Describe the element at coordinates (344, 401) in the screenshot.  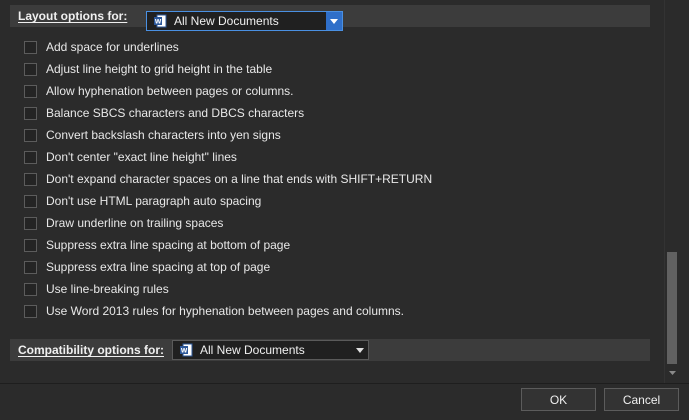
I see `dialog-footer: OK Cancel` at that location.